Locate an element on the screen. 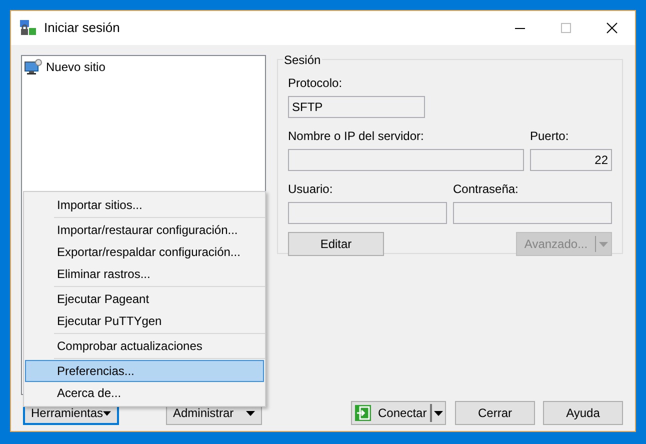 This screenshot has height=444, width=646. connect-button: Conectar is located at coordinates (398, 413).